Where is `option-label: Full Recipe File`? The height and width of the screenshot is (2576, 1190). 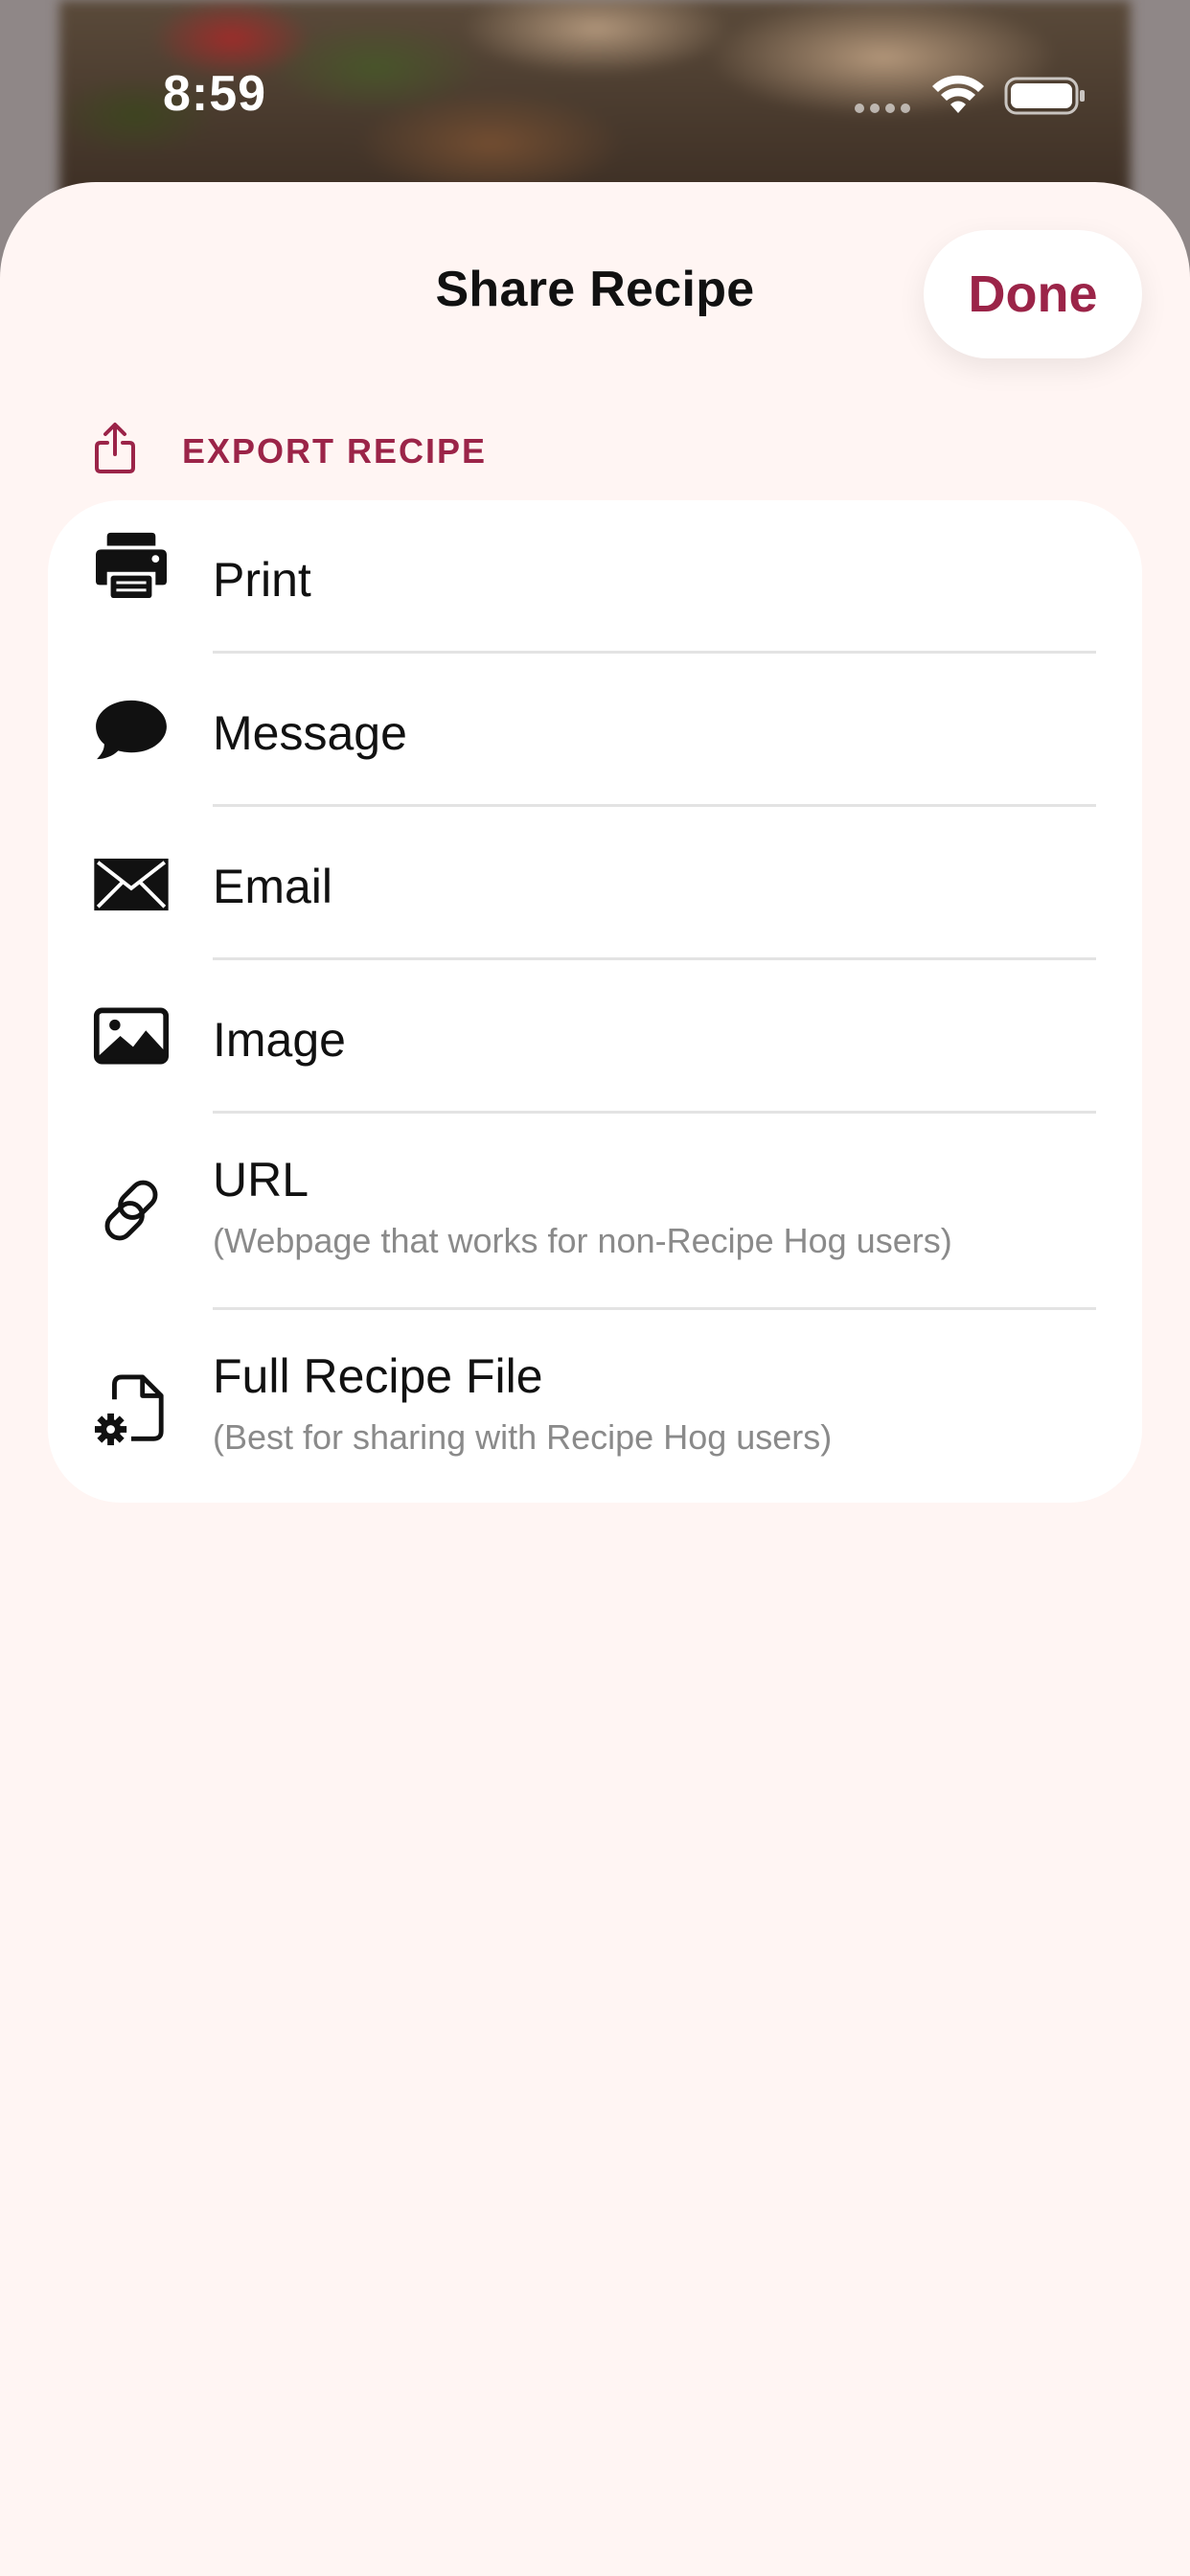
option-label: Full Recipe File is located at coordinates (378, 1376).